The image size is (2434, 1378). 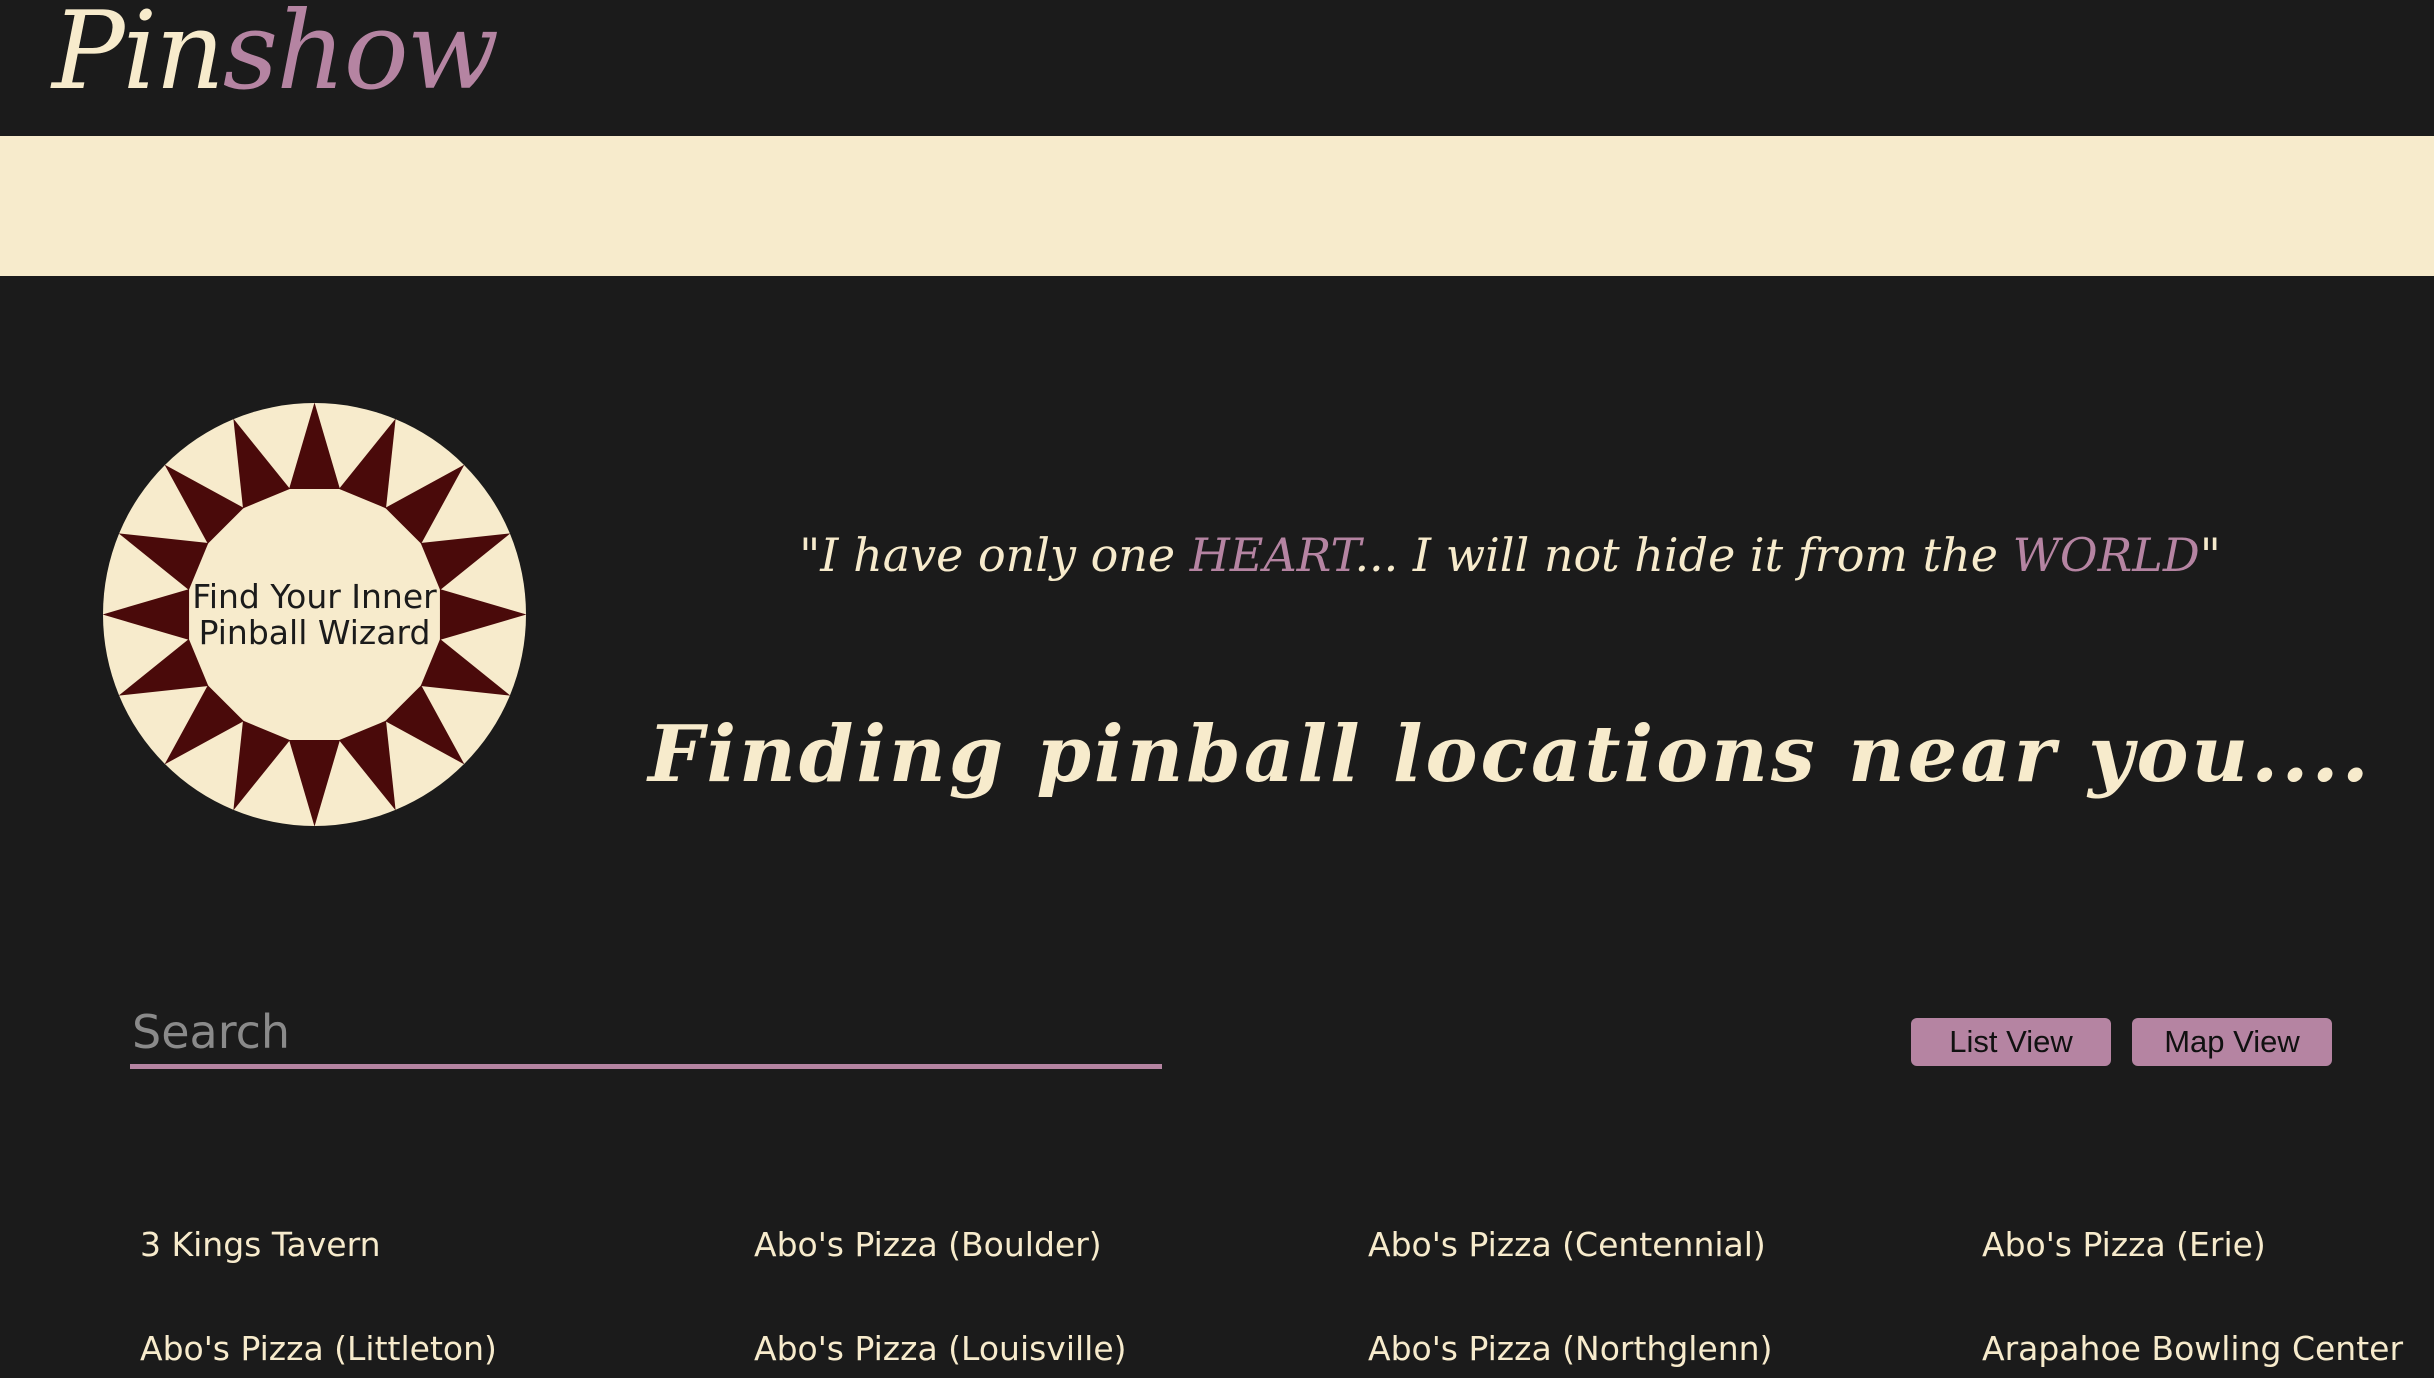 What do you see at coordinates (1675, 1267) in the screenshot?
I see `location-item: Abo's Pizza (Centennial)` at bounding box center [1675, 1267].